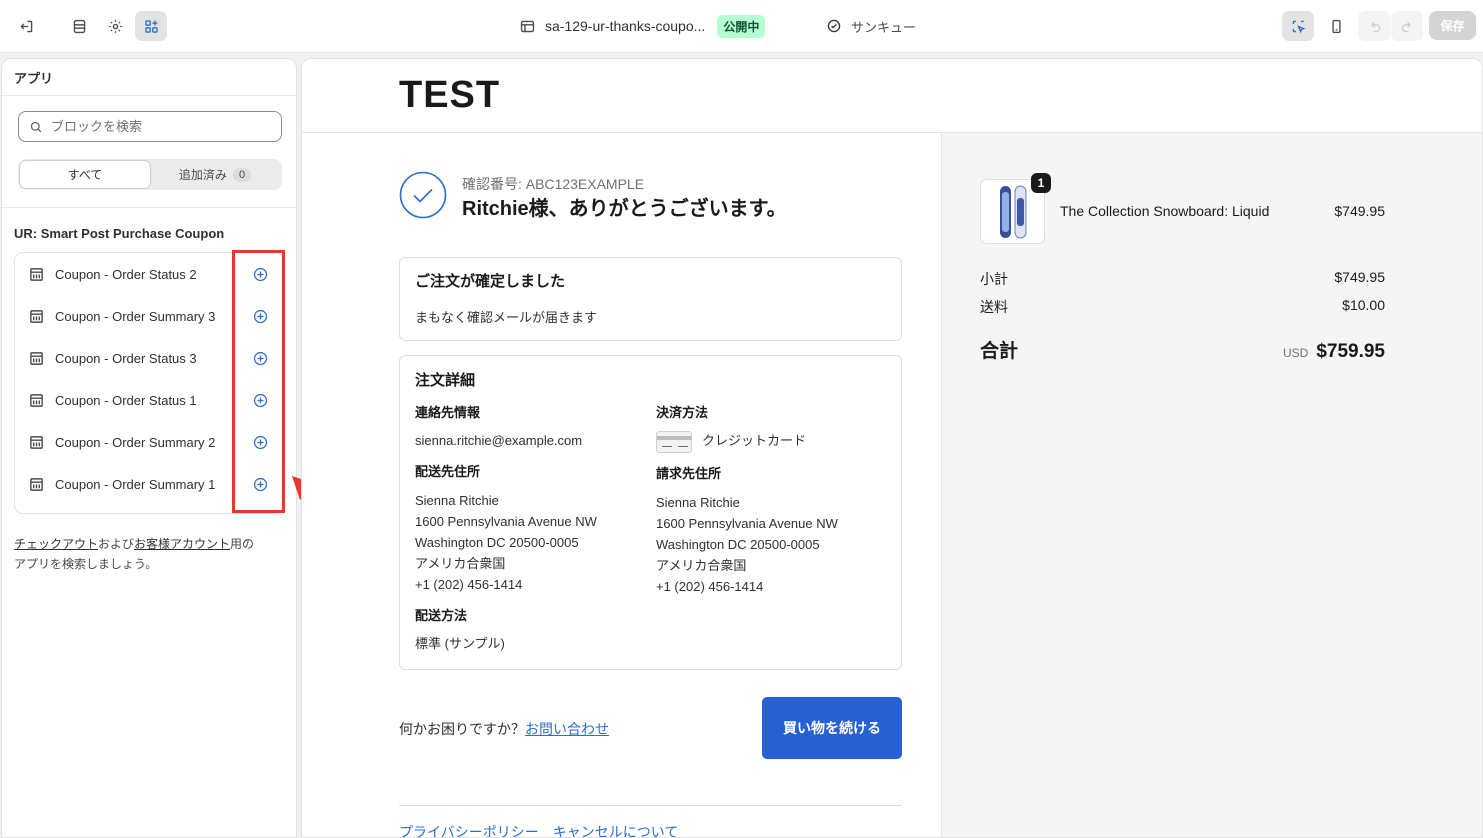 The width and height of the screenshot is (1483, 838). What do you see at coordinates (698, 502) in the screenshot?
I see `address-line: Sienna Ritchie` at bounding box center [698, 502].